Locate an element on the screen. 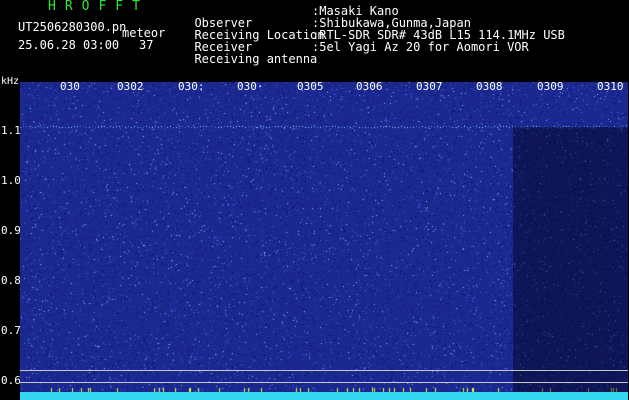  signal-baseline-bar is located at coordinates (324, 396).